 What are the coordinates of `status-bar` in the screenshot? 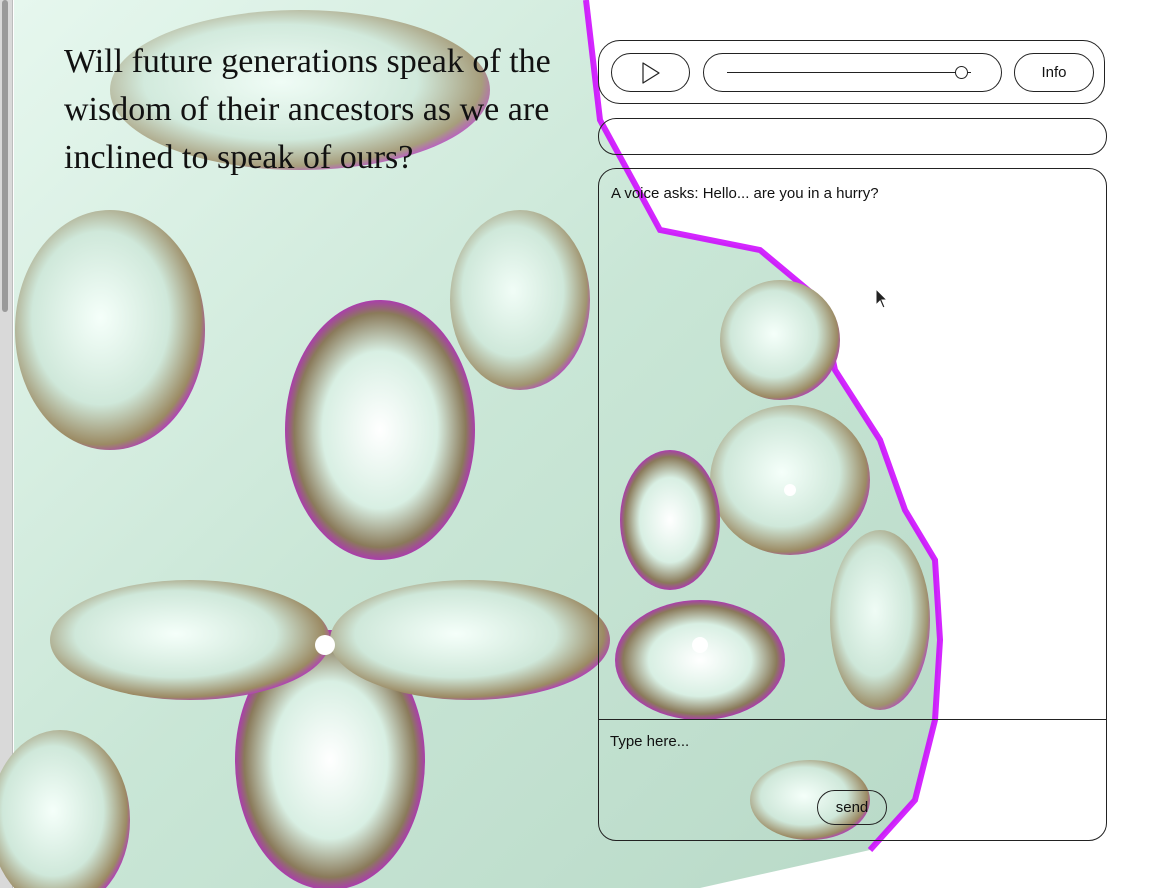 It's located at (852, 136).